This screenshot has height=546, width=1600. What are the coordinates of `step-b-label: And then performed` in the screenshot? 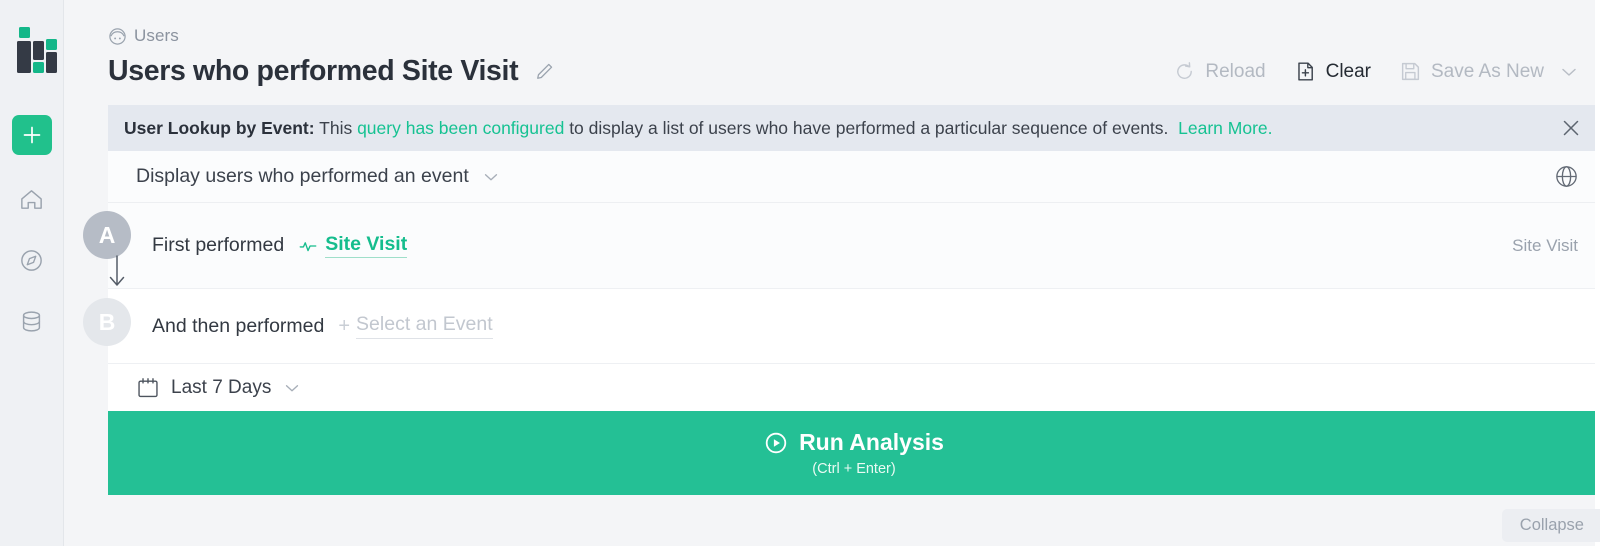 It's located at (238, 325).